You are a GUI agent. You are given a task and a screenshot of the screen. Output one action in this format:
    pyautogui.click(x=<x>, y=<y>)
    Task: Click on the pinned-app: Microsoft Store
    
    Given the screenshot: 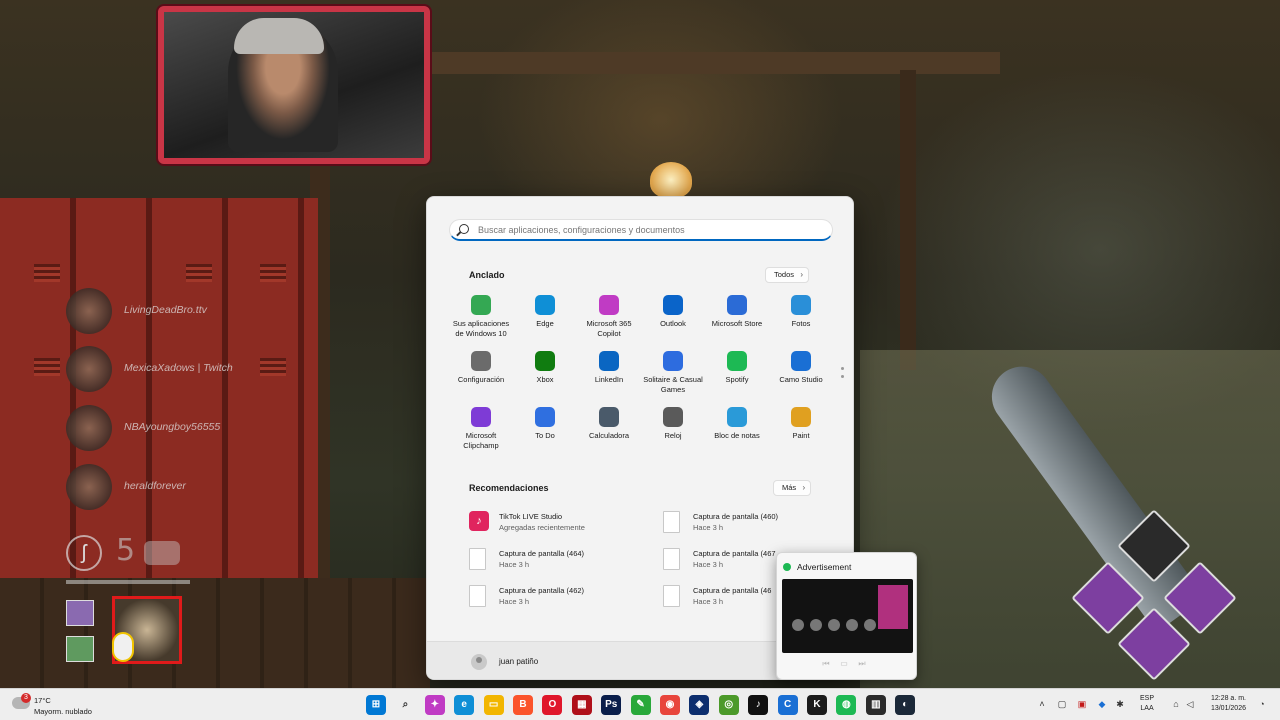 What is the action you would take?
    pyautogui.click(x=737, y=321)
    